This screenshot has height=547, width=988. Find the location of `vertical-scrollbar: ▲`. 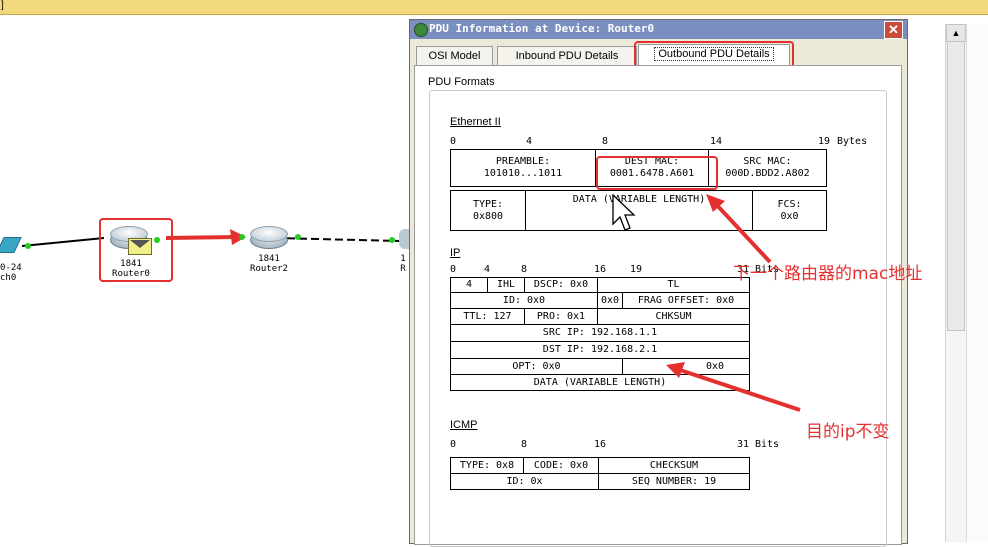

vertical-scrollbar: ▲ is located at coordinates (955, 283).